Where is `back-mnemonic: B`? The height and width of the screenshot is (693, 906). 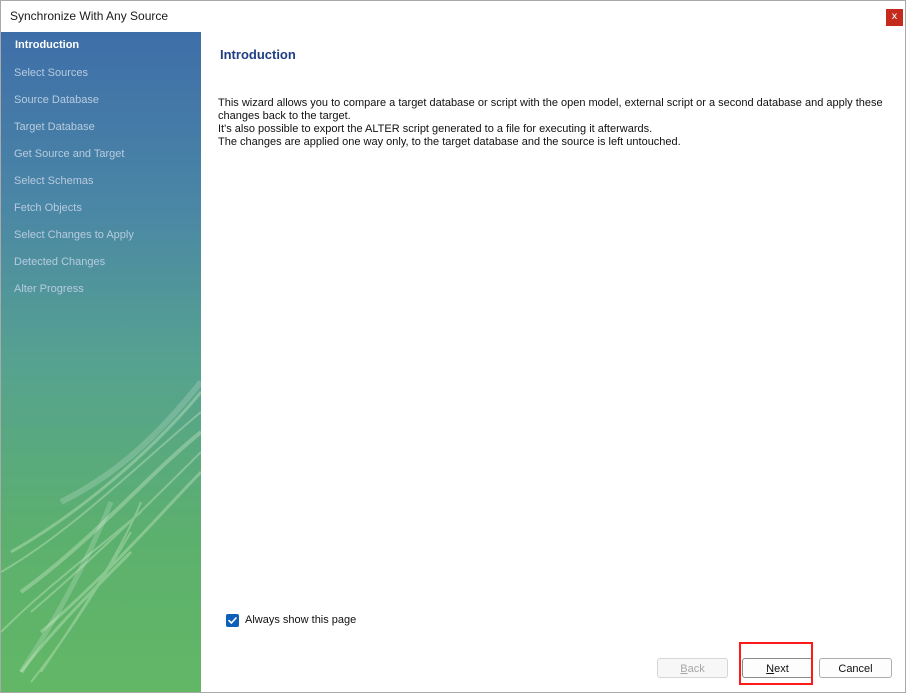 back-mnemonic: B is located at coordinates (684, 669).